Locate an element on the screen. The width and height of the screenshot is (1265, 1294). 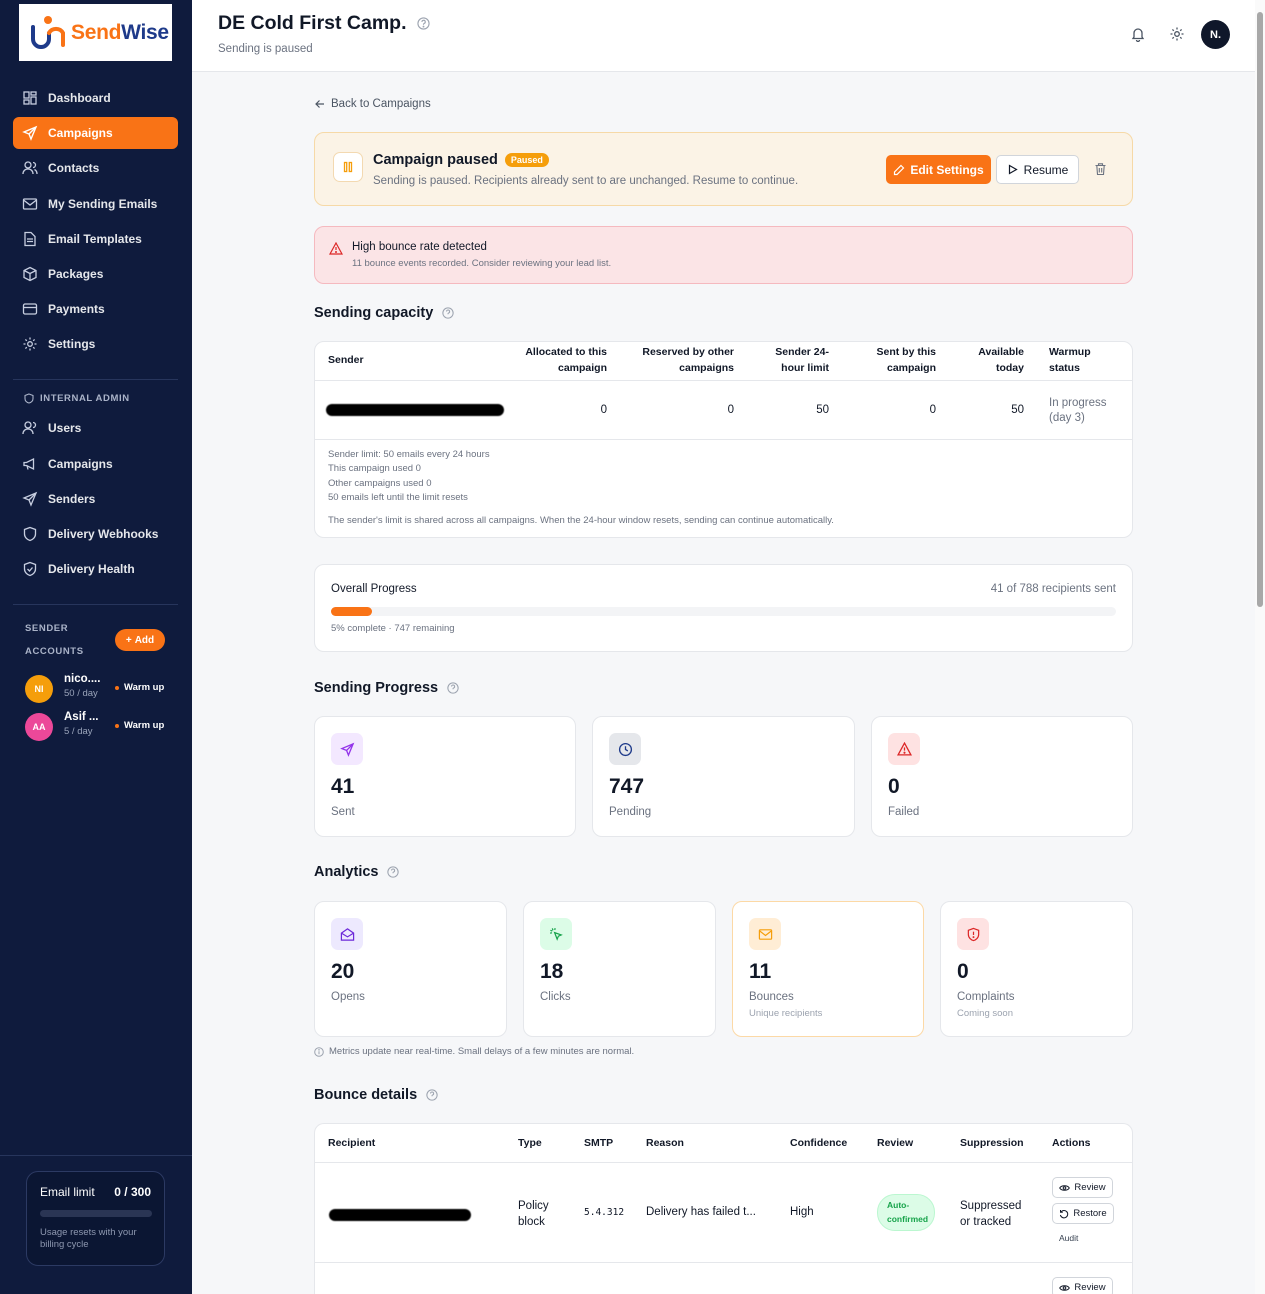
stat-label: Sent is located at coordinates (343, 812).